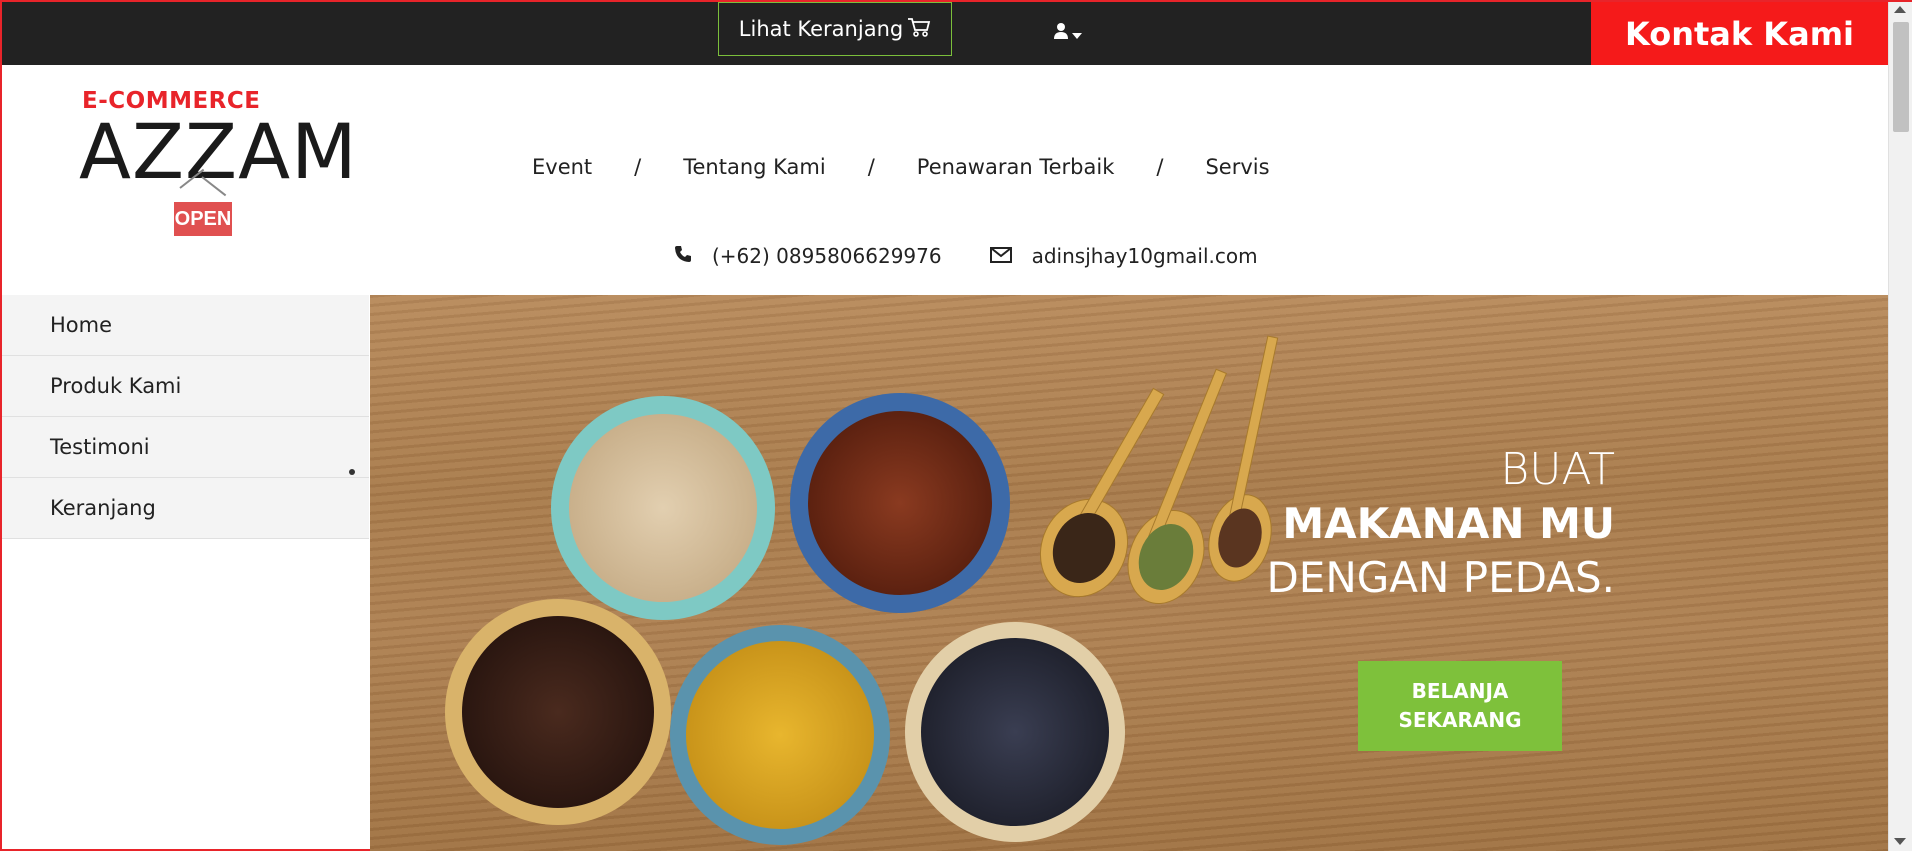 The image size is (1912, 851). I want to click on sidebar-item-home: Home, so click(185, 325).